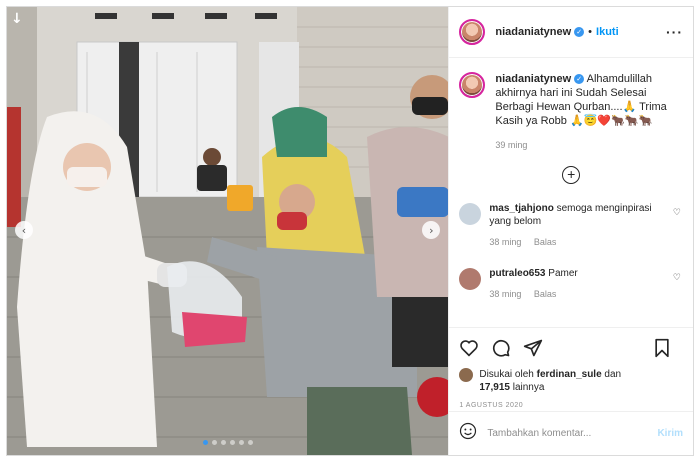 Image resolution: width=700 pixels, height=463 pixels. What do you see at coordinates (561, 273) in the screenshot?
I see `comment-text: Pamer` at bounding box center [561, 273].